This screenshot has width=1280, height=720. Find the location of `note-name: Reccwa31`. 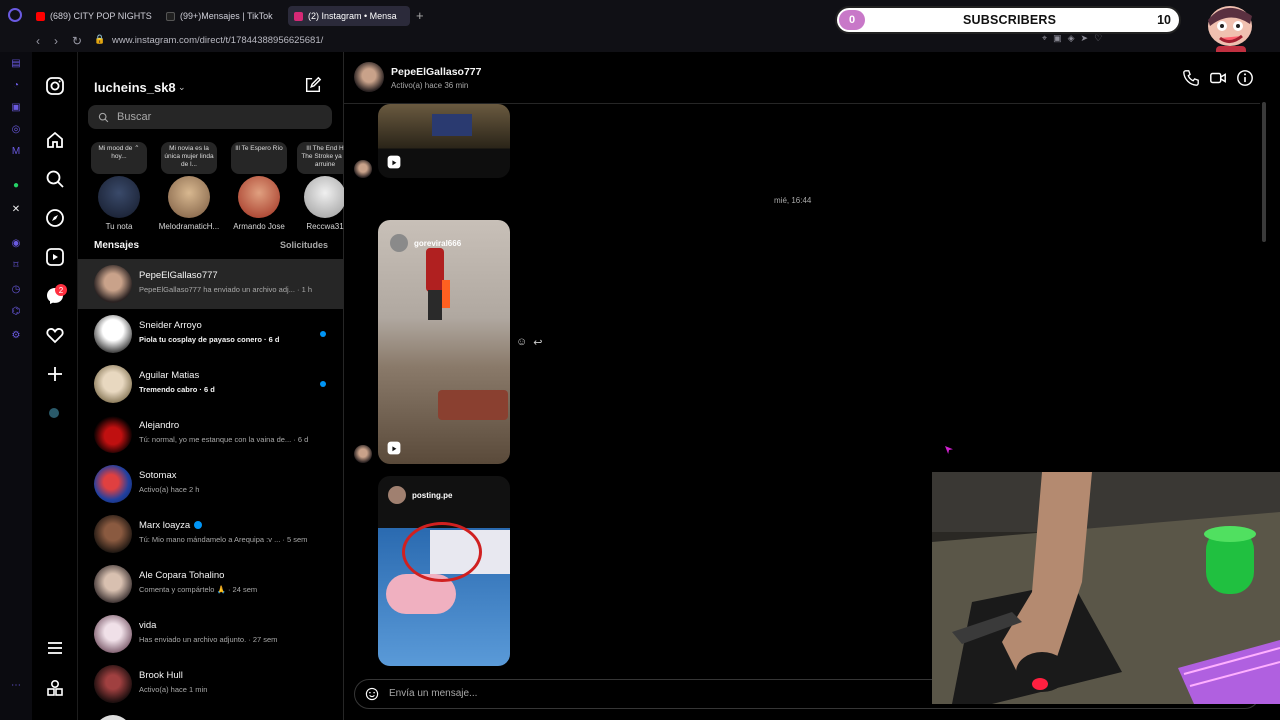

note-name: Reccwa31 is located at coordinates (325, 226).